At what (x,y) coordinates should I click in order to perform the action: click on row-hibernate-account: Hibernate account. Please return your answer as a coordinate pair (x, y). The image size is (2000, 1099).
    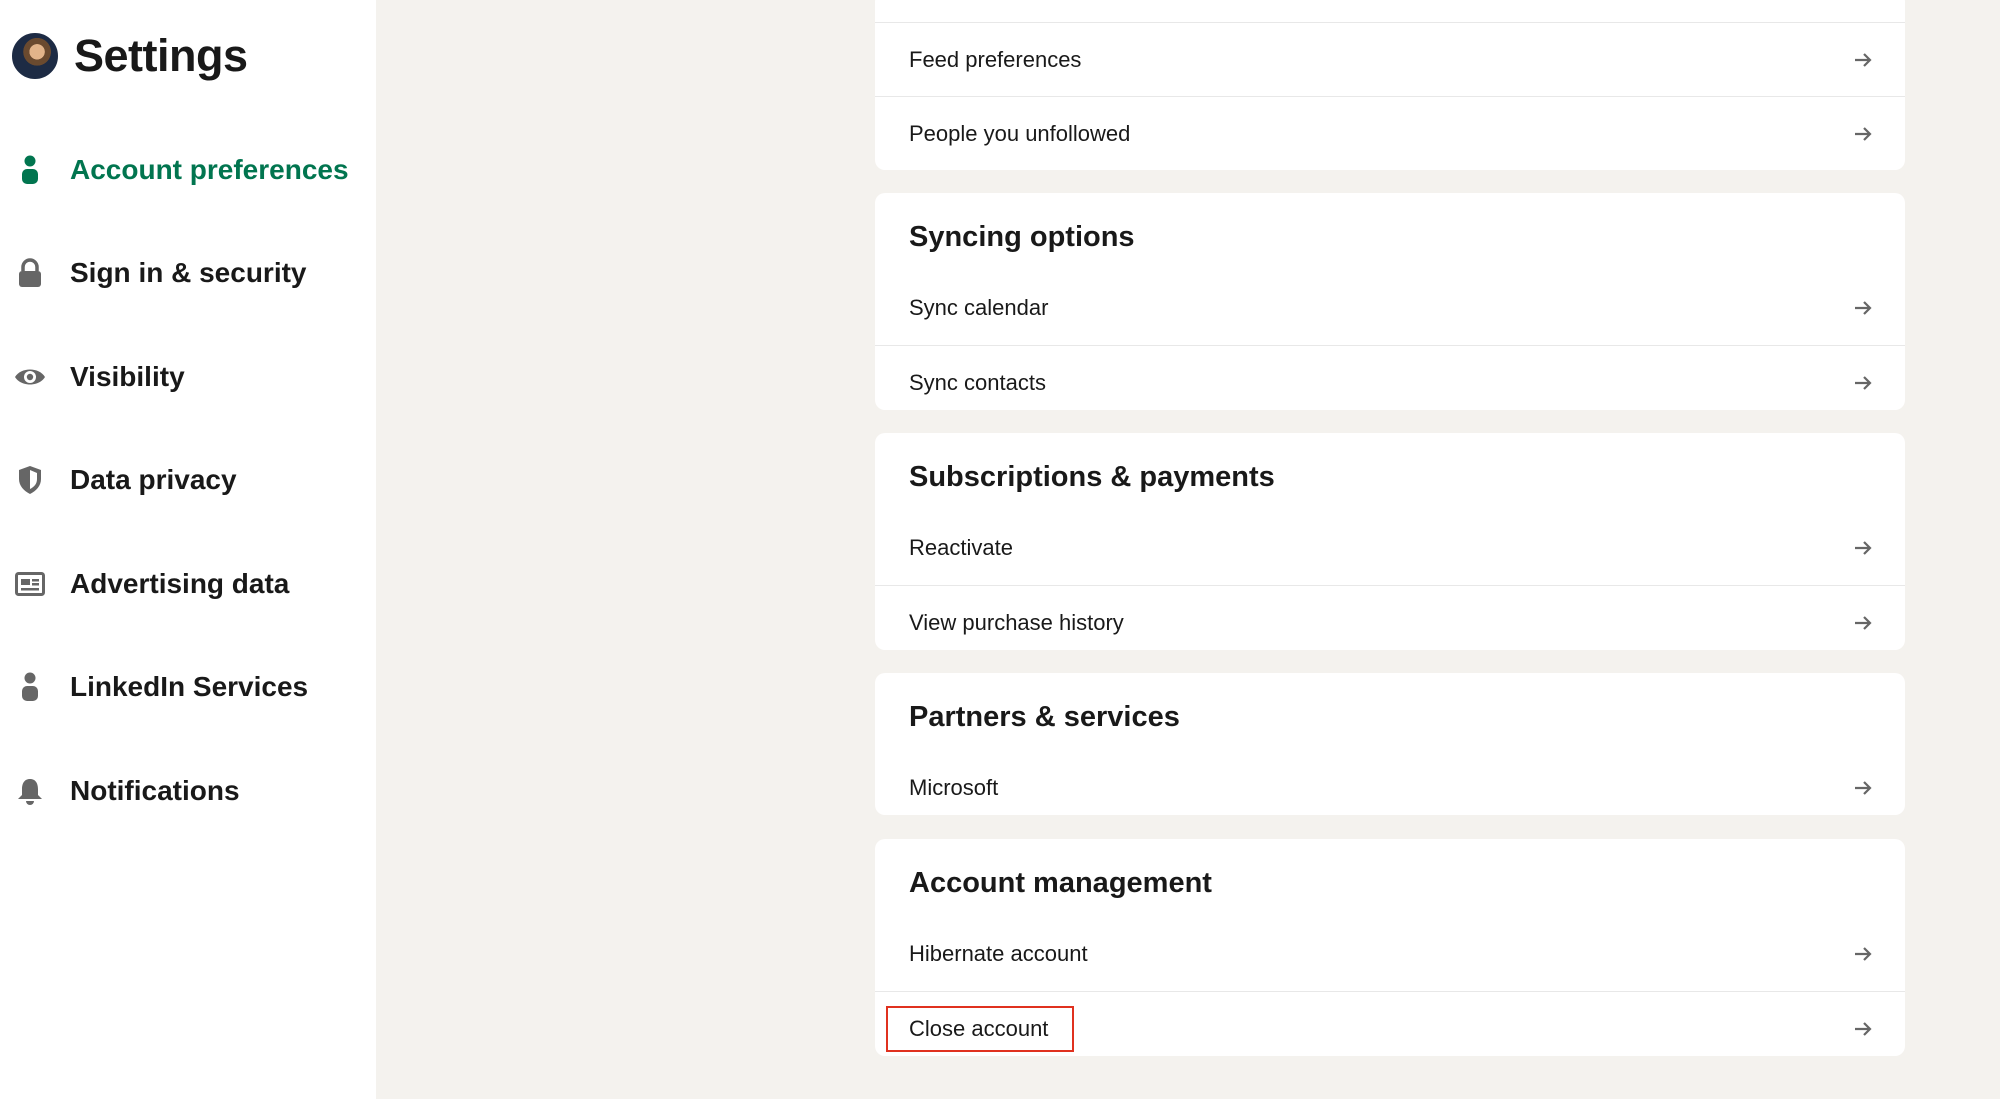
    Looking at the image, I should click on (1390, 954).